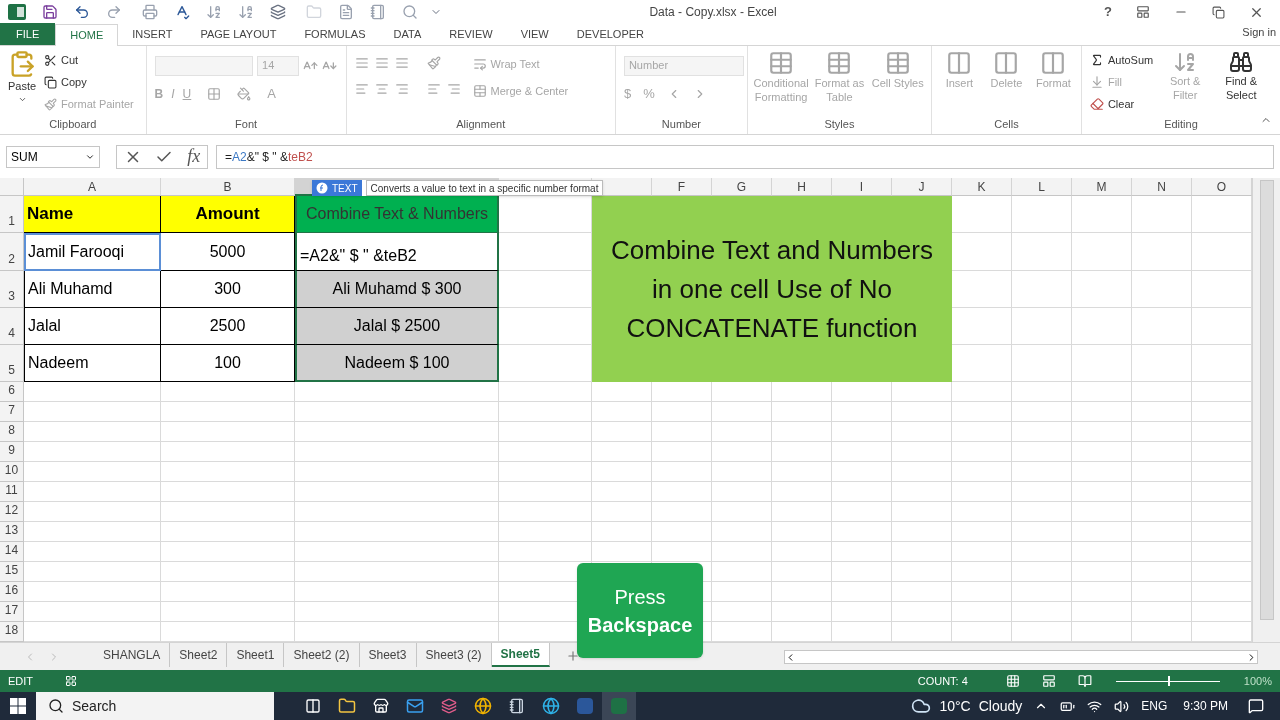 This screenshot has height=720, width=1280. I want to click on editing-command: AutoSum, so click(1121, 60).